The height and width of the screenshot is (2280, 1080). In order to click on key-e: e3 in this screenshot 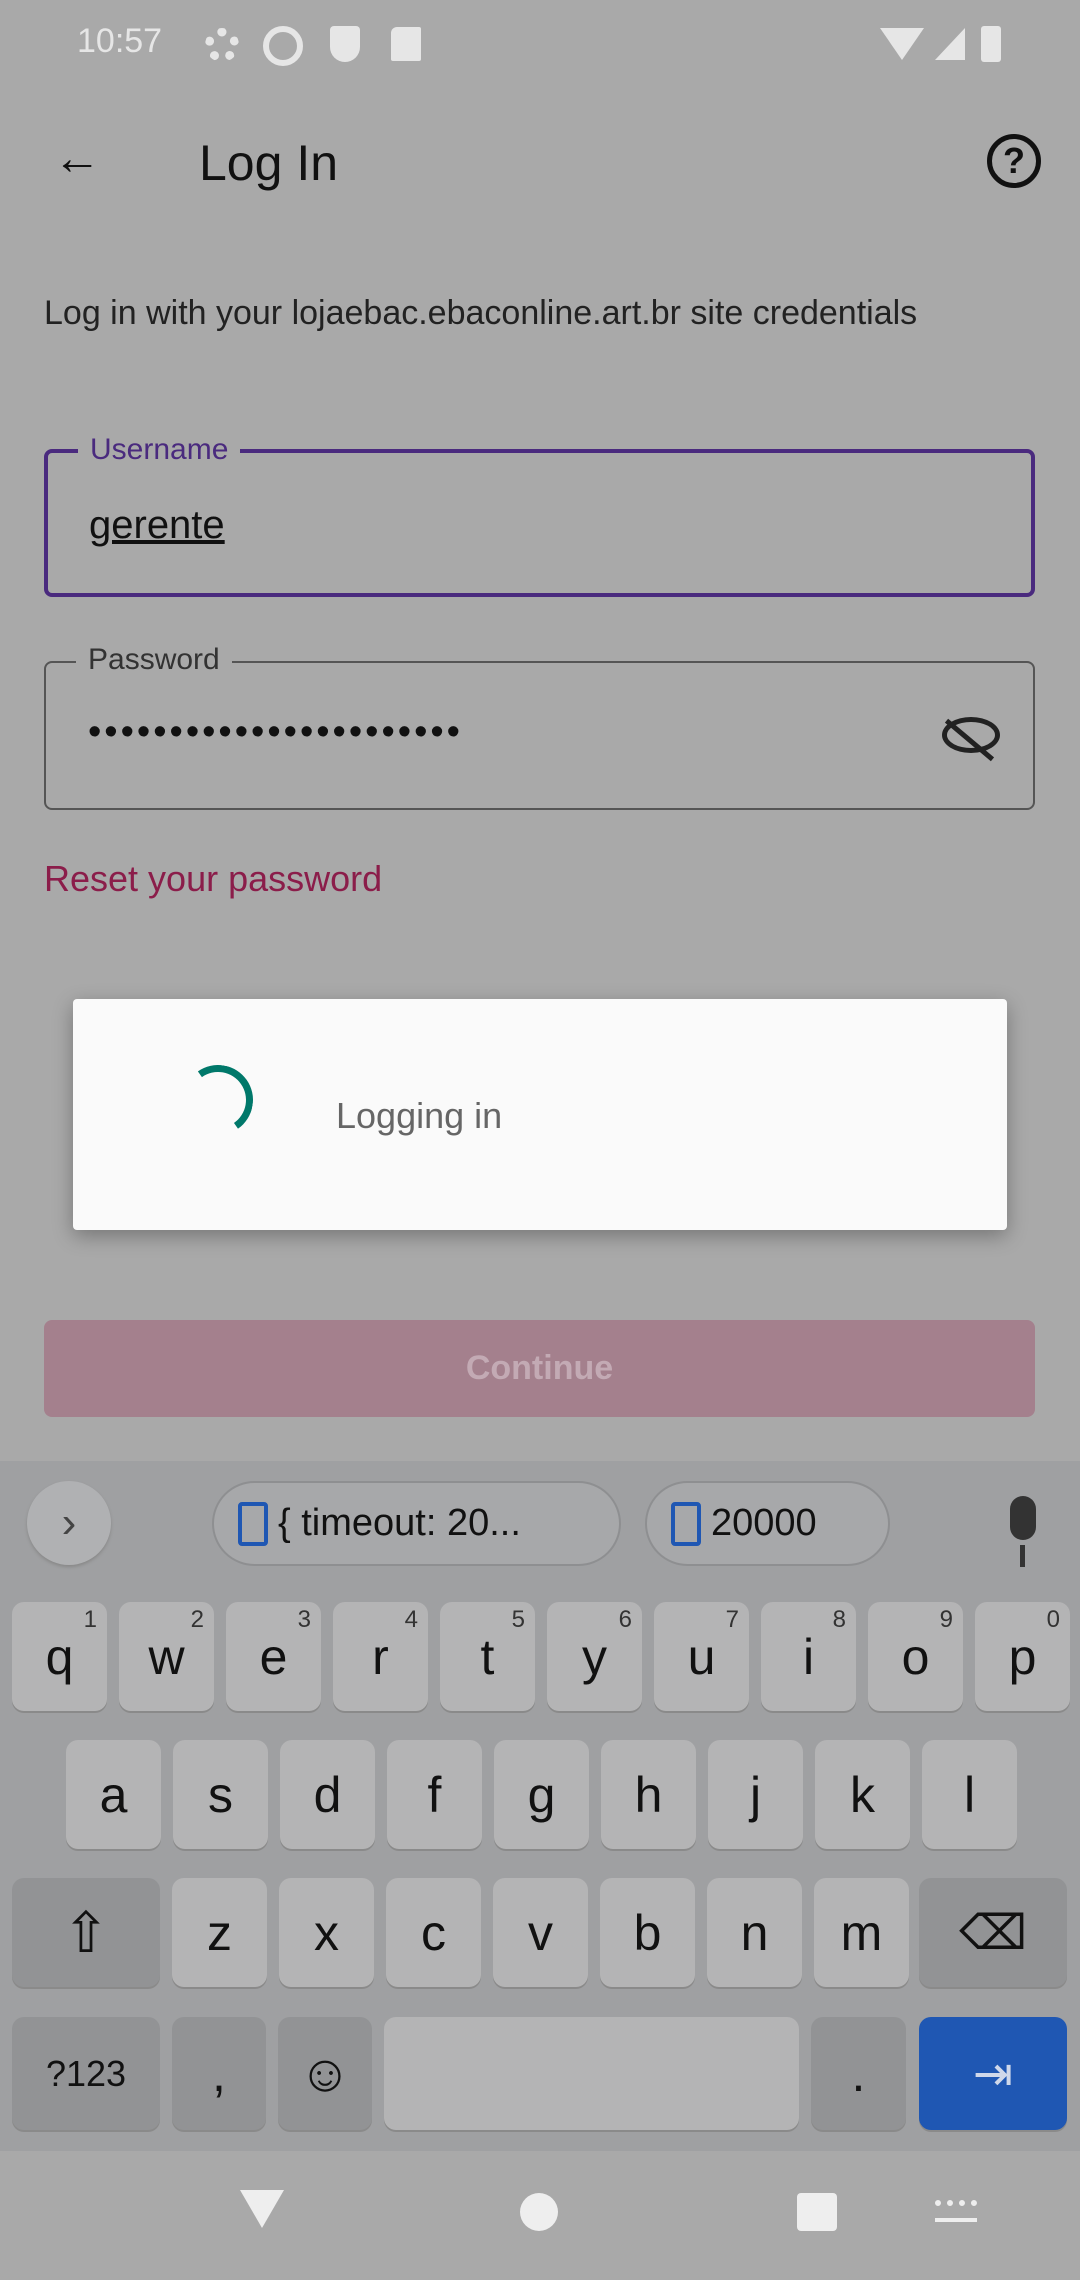, I will do `click(273, 1656)`.